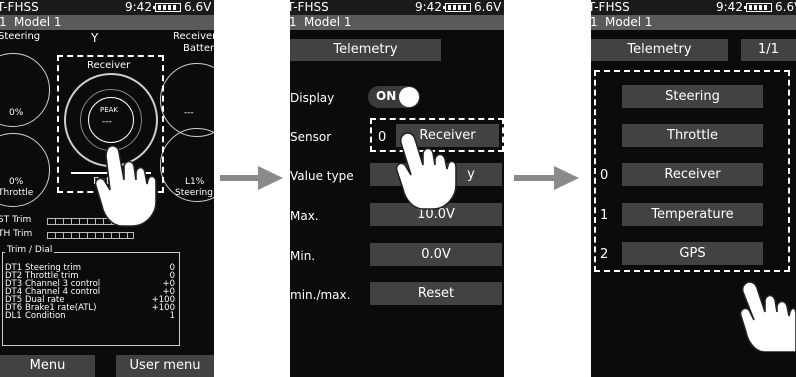 Image resolution: width=796 pixels, height=377 pixels. What do you see at coordinates (25, 90) in the screenshot?
I see `steering-gauge` at bounding box center [25, 90].